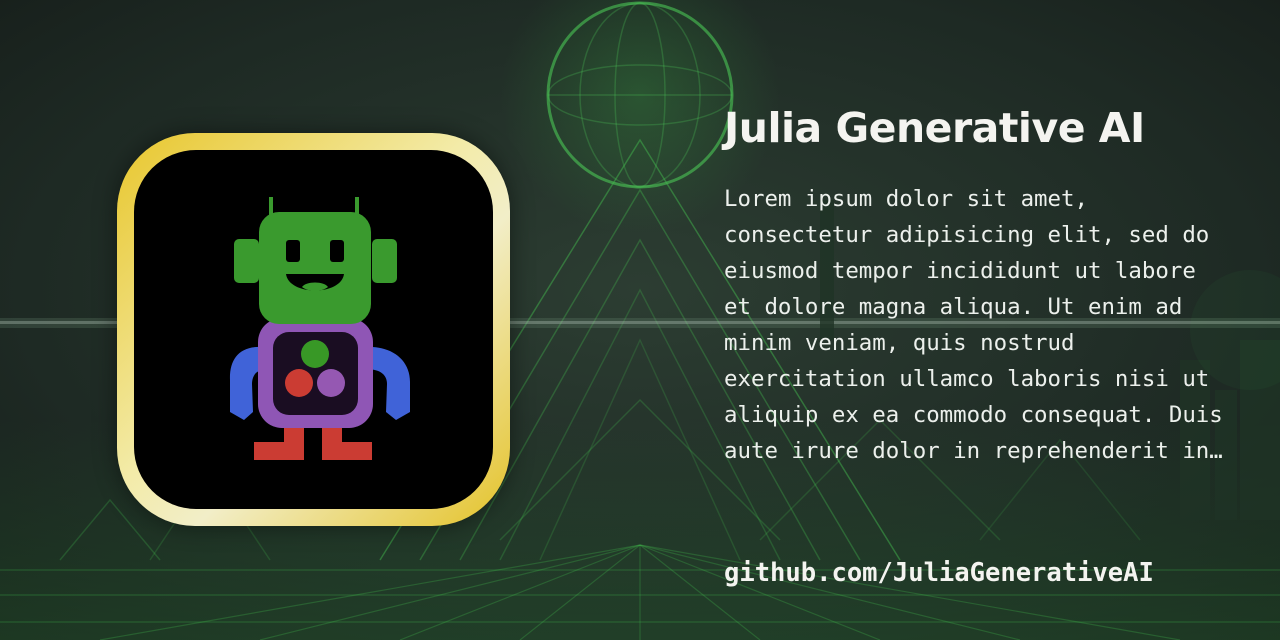 The image size is (1280, 640). I want to click on github-link: github.com/JuliaGenerativeAI, so click(939, 573).